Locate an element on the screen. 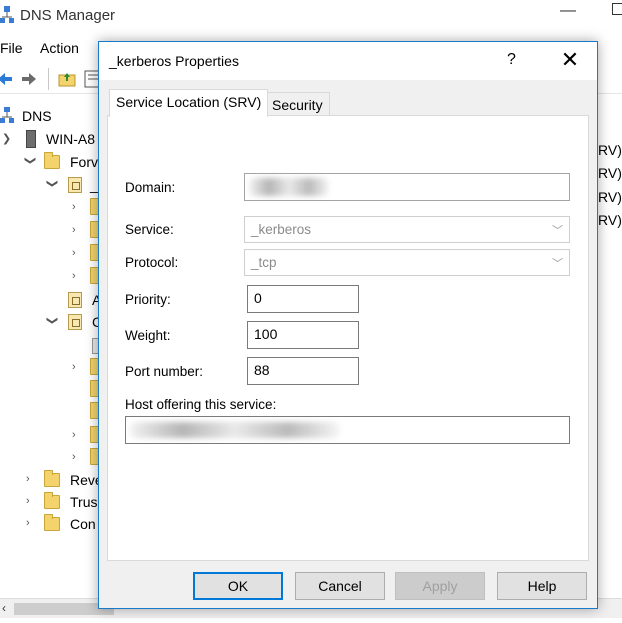 The width and height of the screenshot is (622, 623). apply-button: Apply is located at coordinates (440, 586).